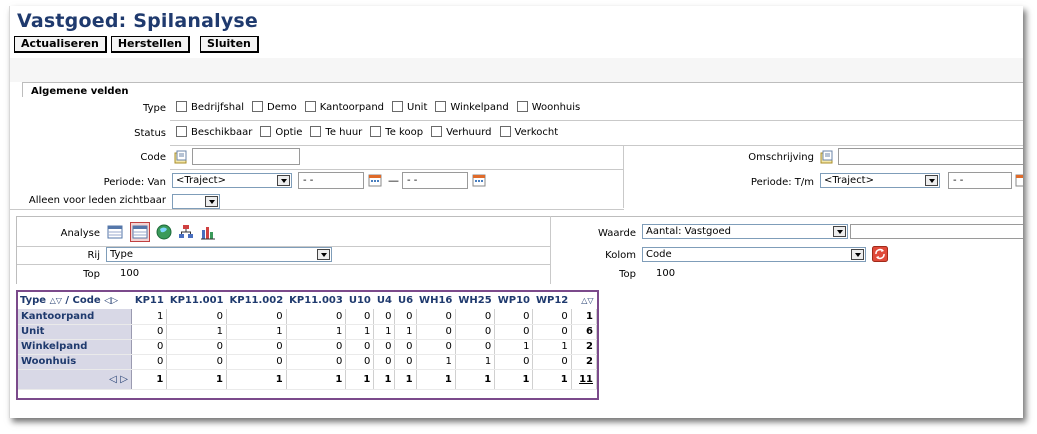  What do you see at coordinates (584, 347) in the screenshot?
I see `pivot-row-total: 2` at bounding box center [584, 347].